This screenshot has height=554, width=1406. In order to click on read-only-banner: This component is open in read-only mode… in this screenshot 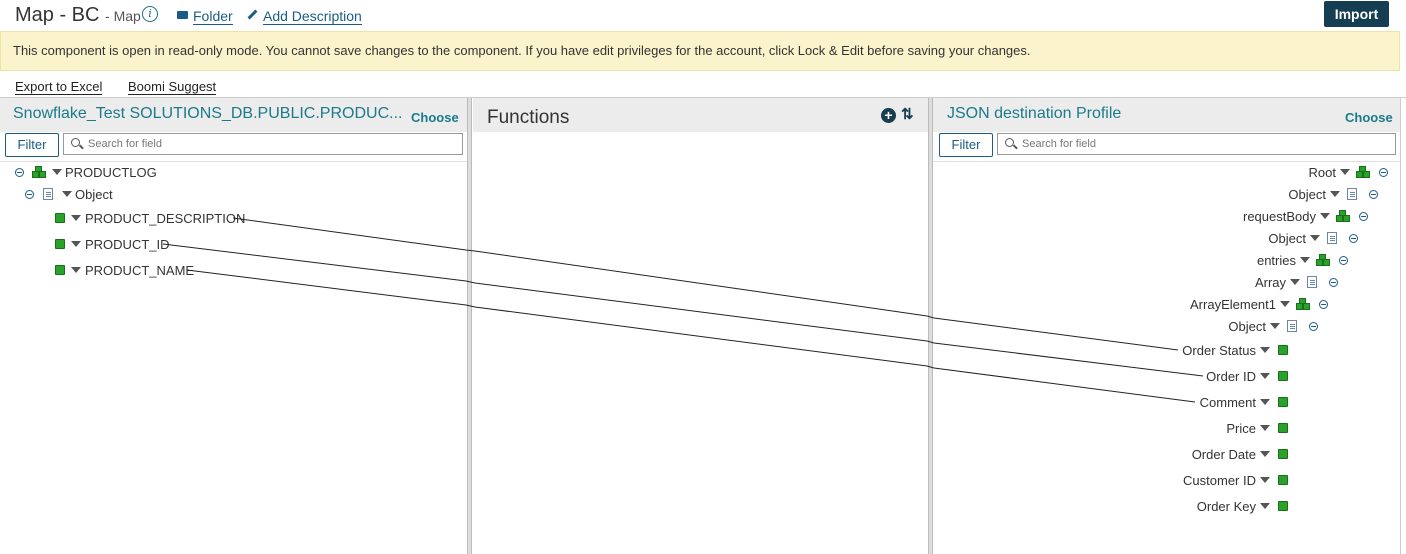, I will do `click(700, 51)`.